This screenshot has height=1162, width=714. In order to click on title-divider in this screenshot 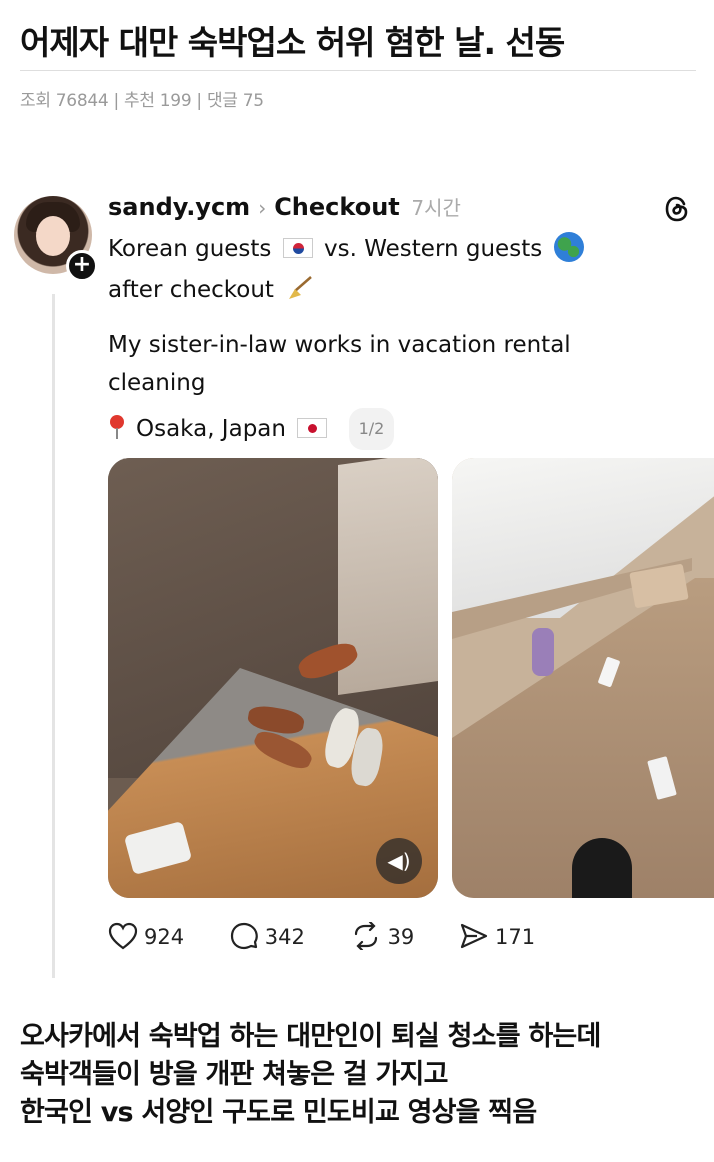, I will do `click(358, 70)`.